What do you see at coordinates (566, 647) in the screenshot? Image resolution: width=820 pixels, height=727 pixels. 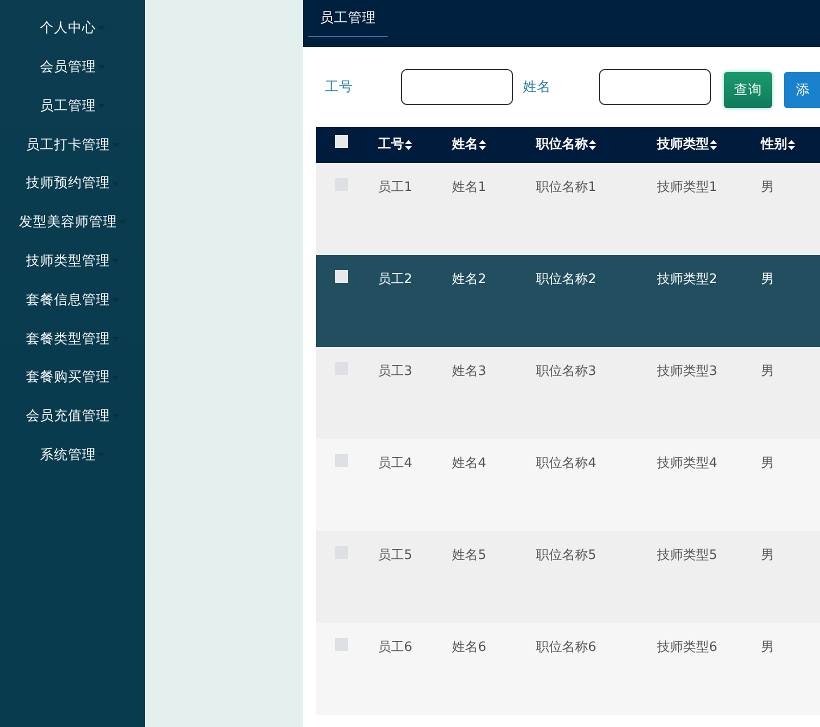 I see `table-cell: 职位名称6` at bounding box center [566, 647].